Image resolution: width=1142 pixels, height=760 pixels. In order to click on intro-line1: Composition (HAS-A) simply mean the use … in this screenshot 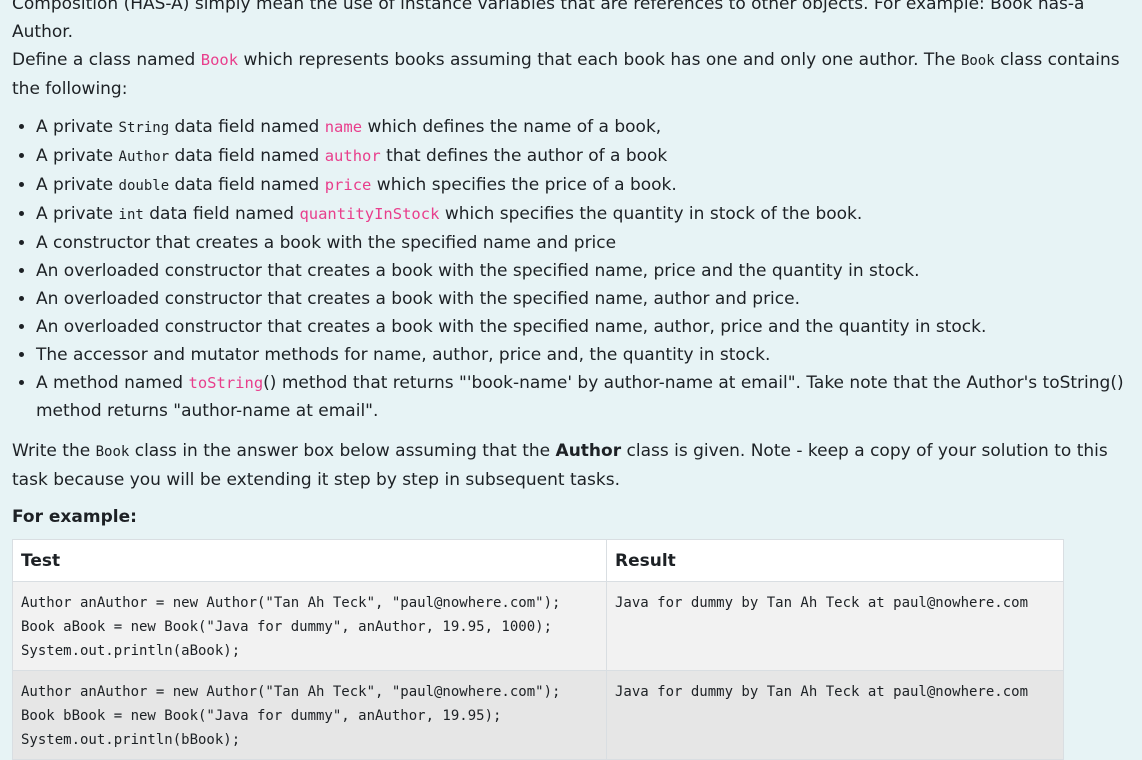, I will do `click(548, 21)`.